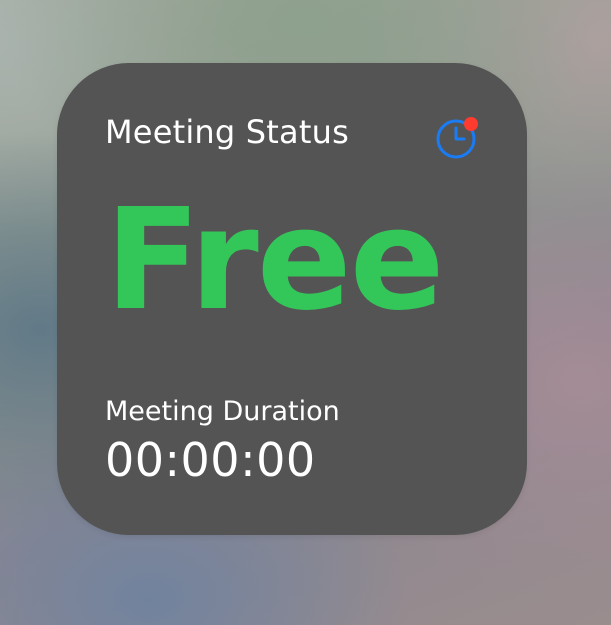 This screenshot has height=625, width=611. Describe the element at coordinates (275, 260) in the screenshot. I see `meeting-status-value: Free` at that location.